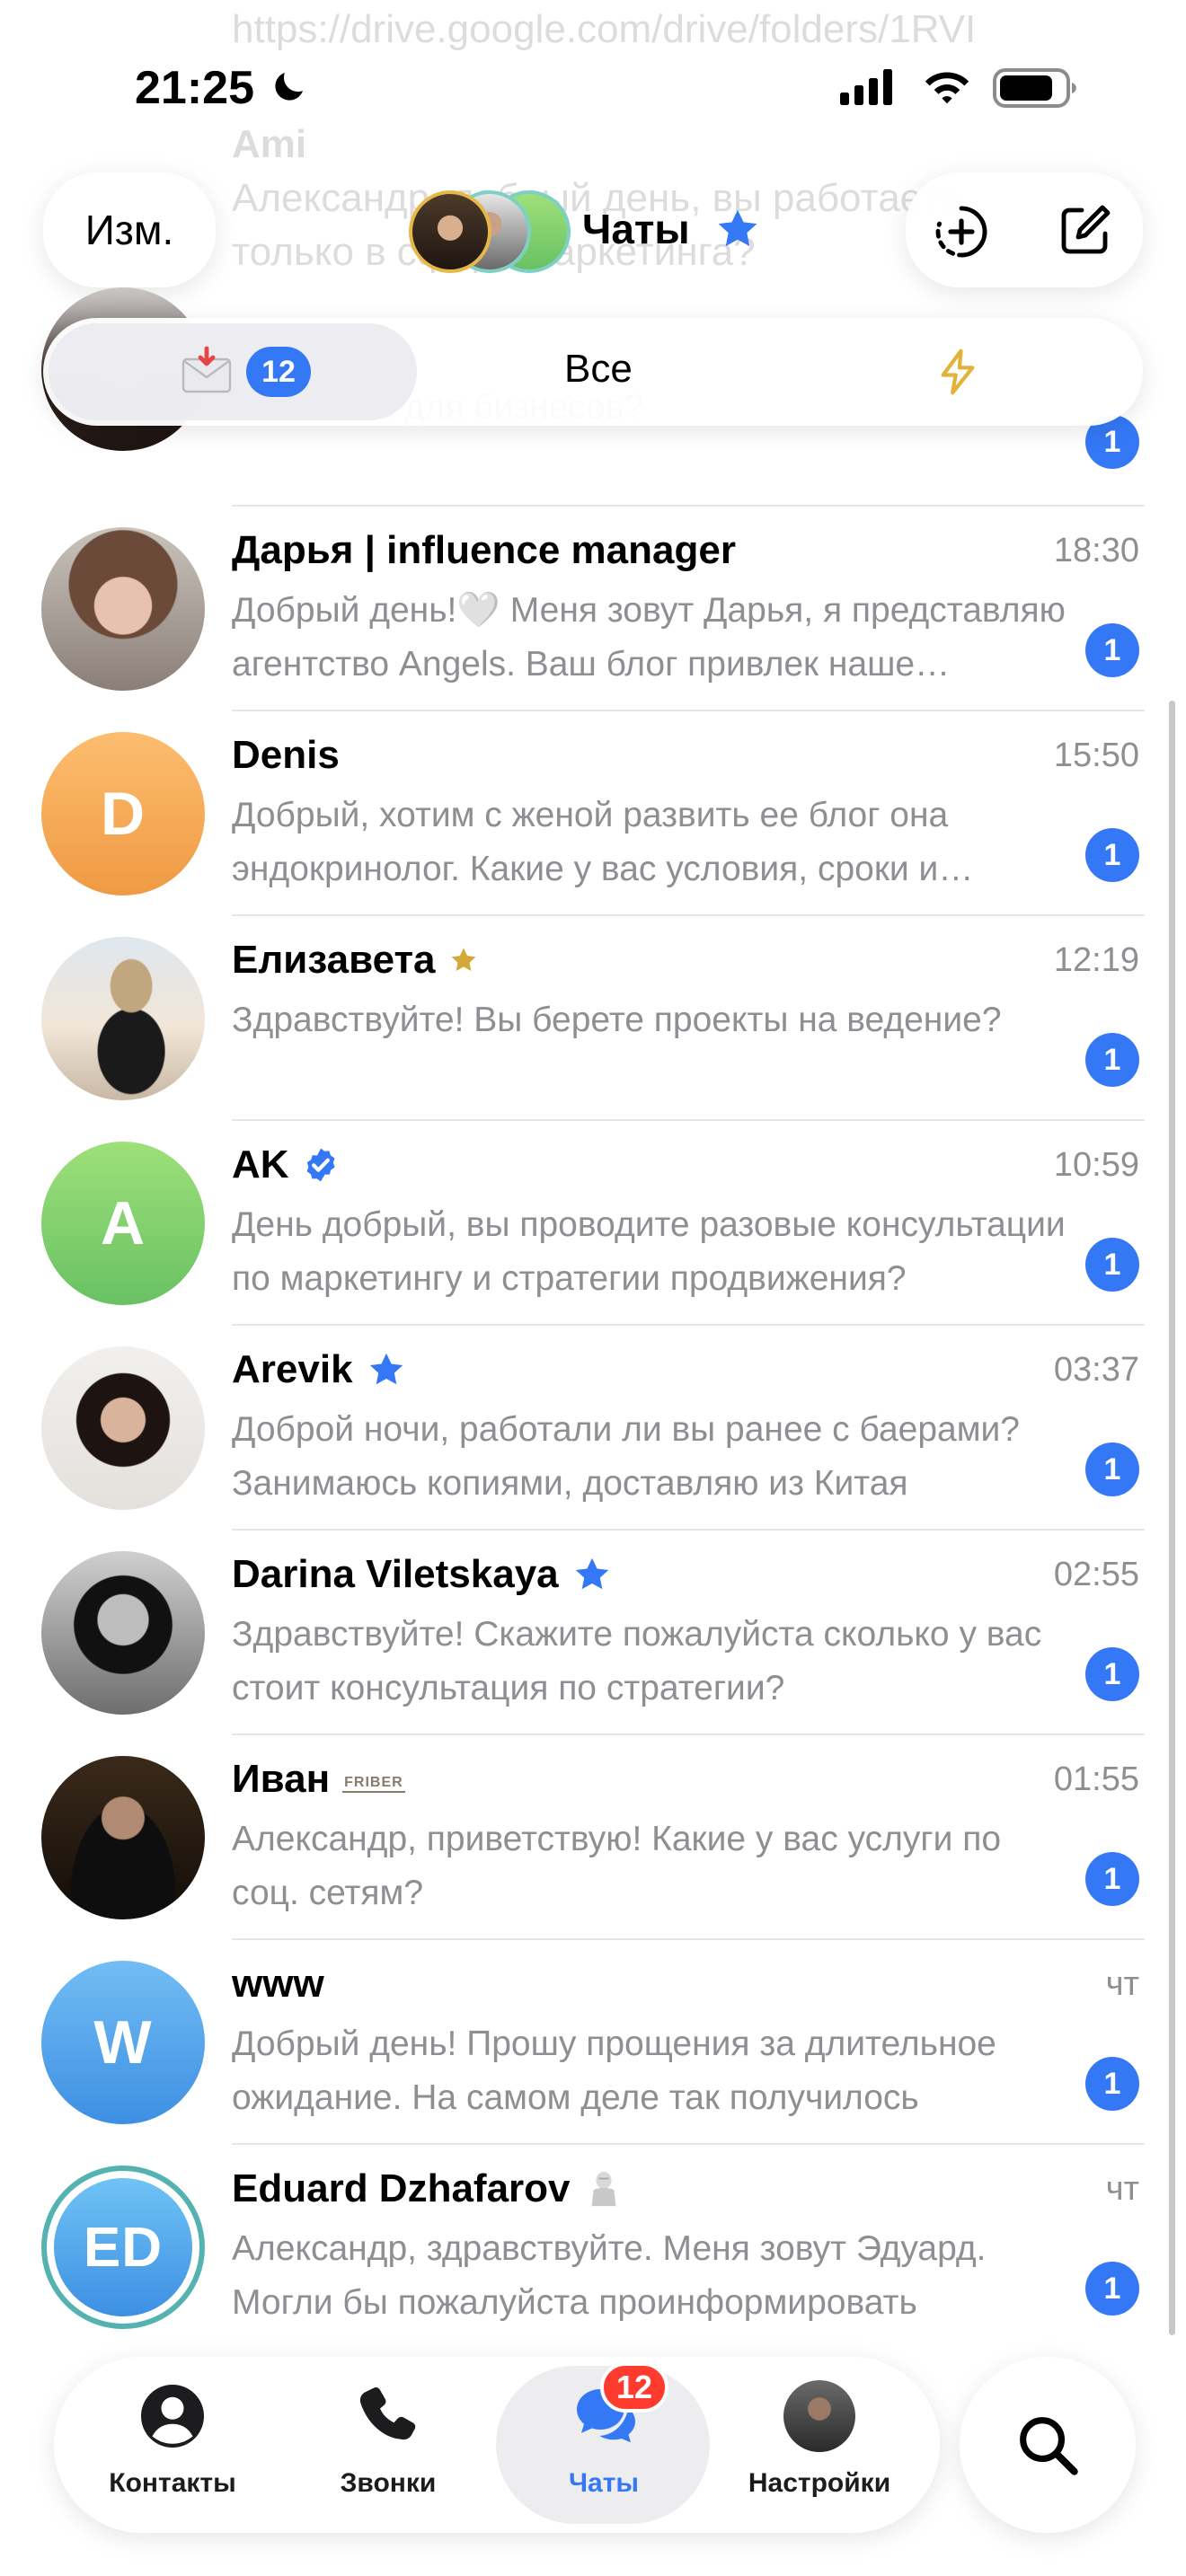 The width and height of the screenshot is (1186, 2576). What do you see at coordinates (1034, 88) in the screenshot?
I see `battery-icon` at bounding box center [1034, 88].